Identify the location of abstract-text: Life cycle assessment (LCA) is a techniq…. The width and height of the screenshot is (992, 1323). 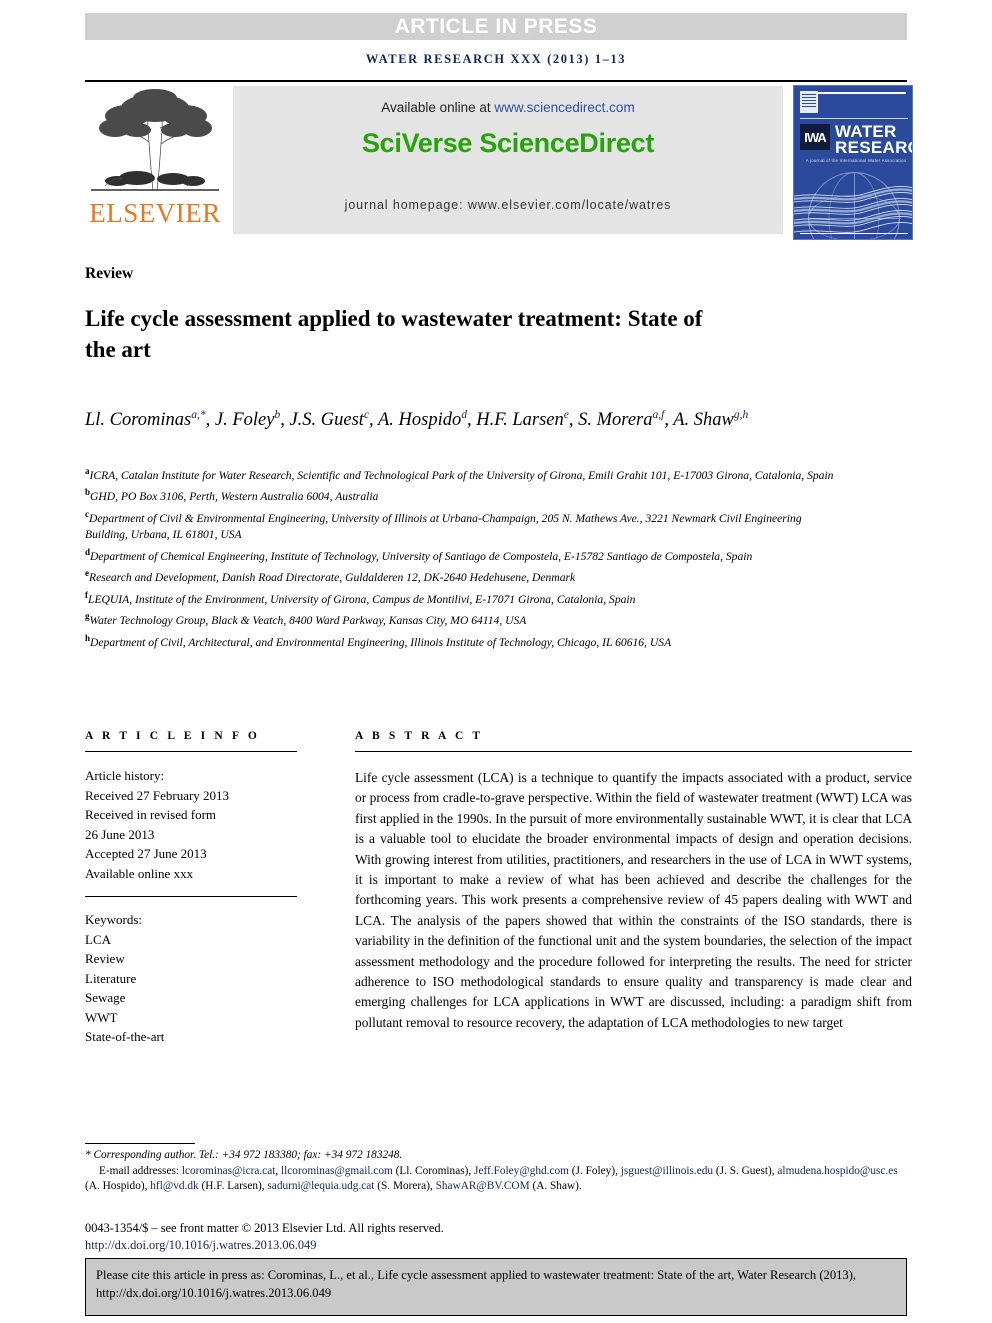
(633, 900).